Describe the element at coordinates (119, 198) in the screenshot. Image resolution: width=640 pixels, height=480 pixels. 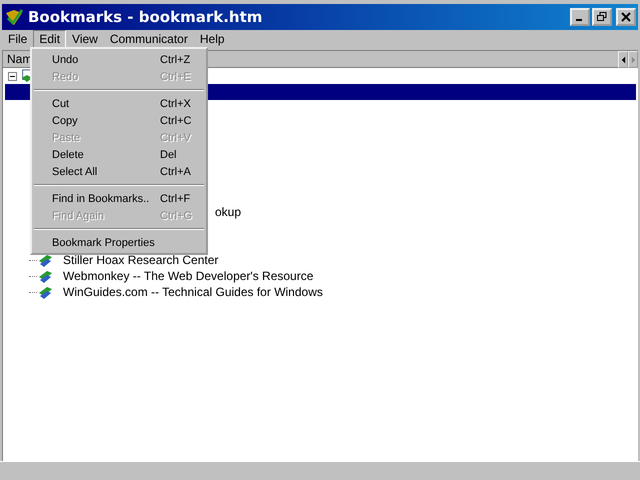
I see `menu-option: Find in Bookmarks.. Ctrl+F` at that location.